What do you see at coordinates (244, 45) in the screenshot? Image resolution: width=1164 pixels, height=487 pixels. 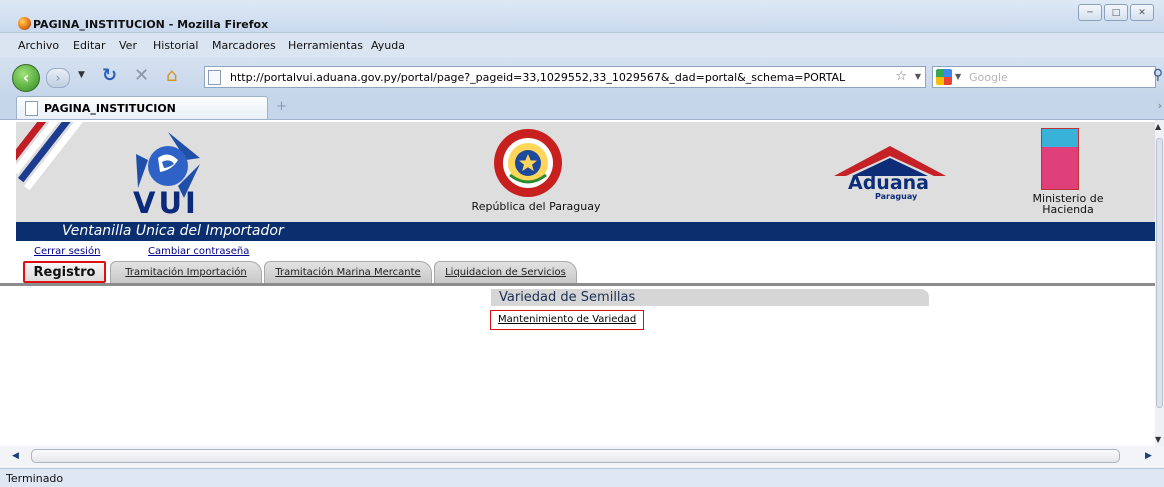 I see `menu-marcadores: Marcadores` at bounding box center [244, 45].